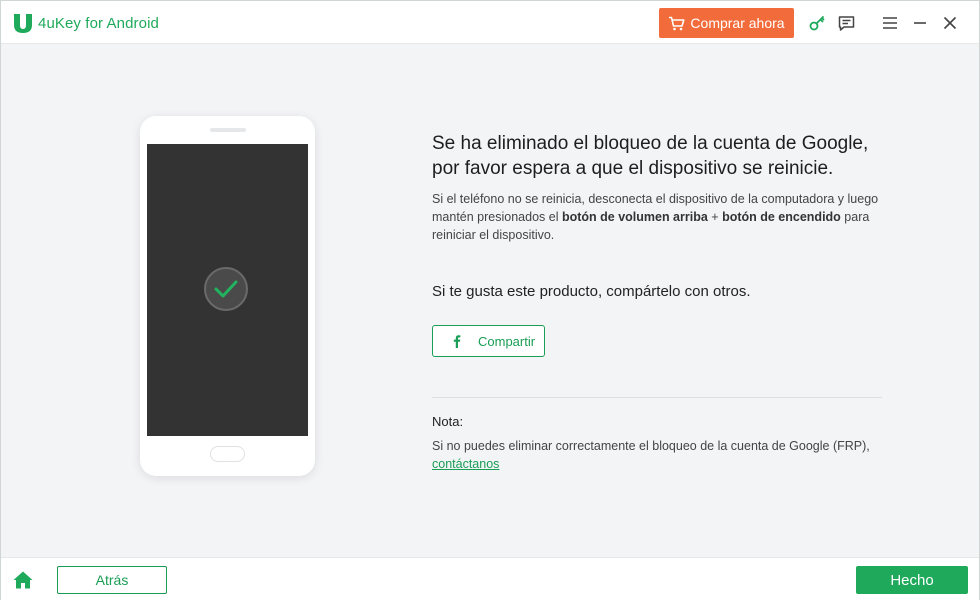 Image resolution: width=980 pixels, height=600 pixels. I want to click on close-icon, so click(950, 23).